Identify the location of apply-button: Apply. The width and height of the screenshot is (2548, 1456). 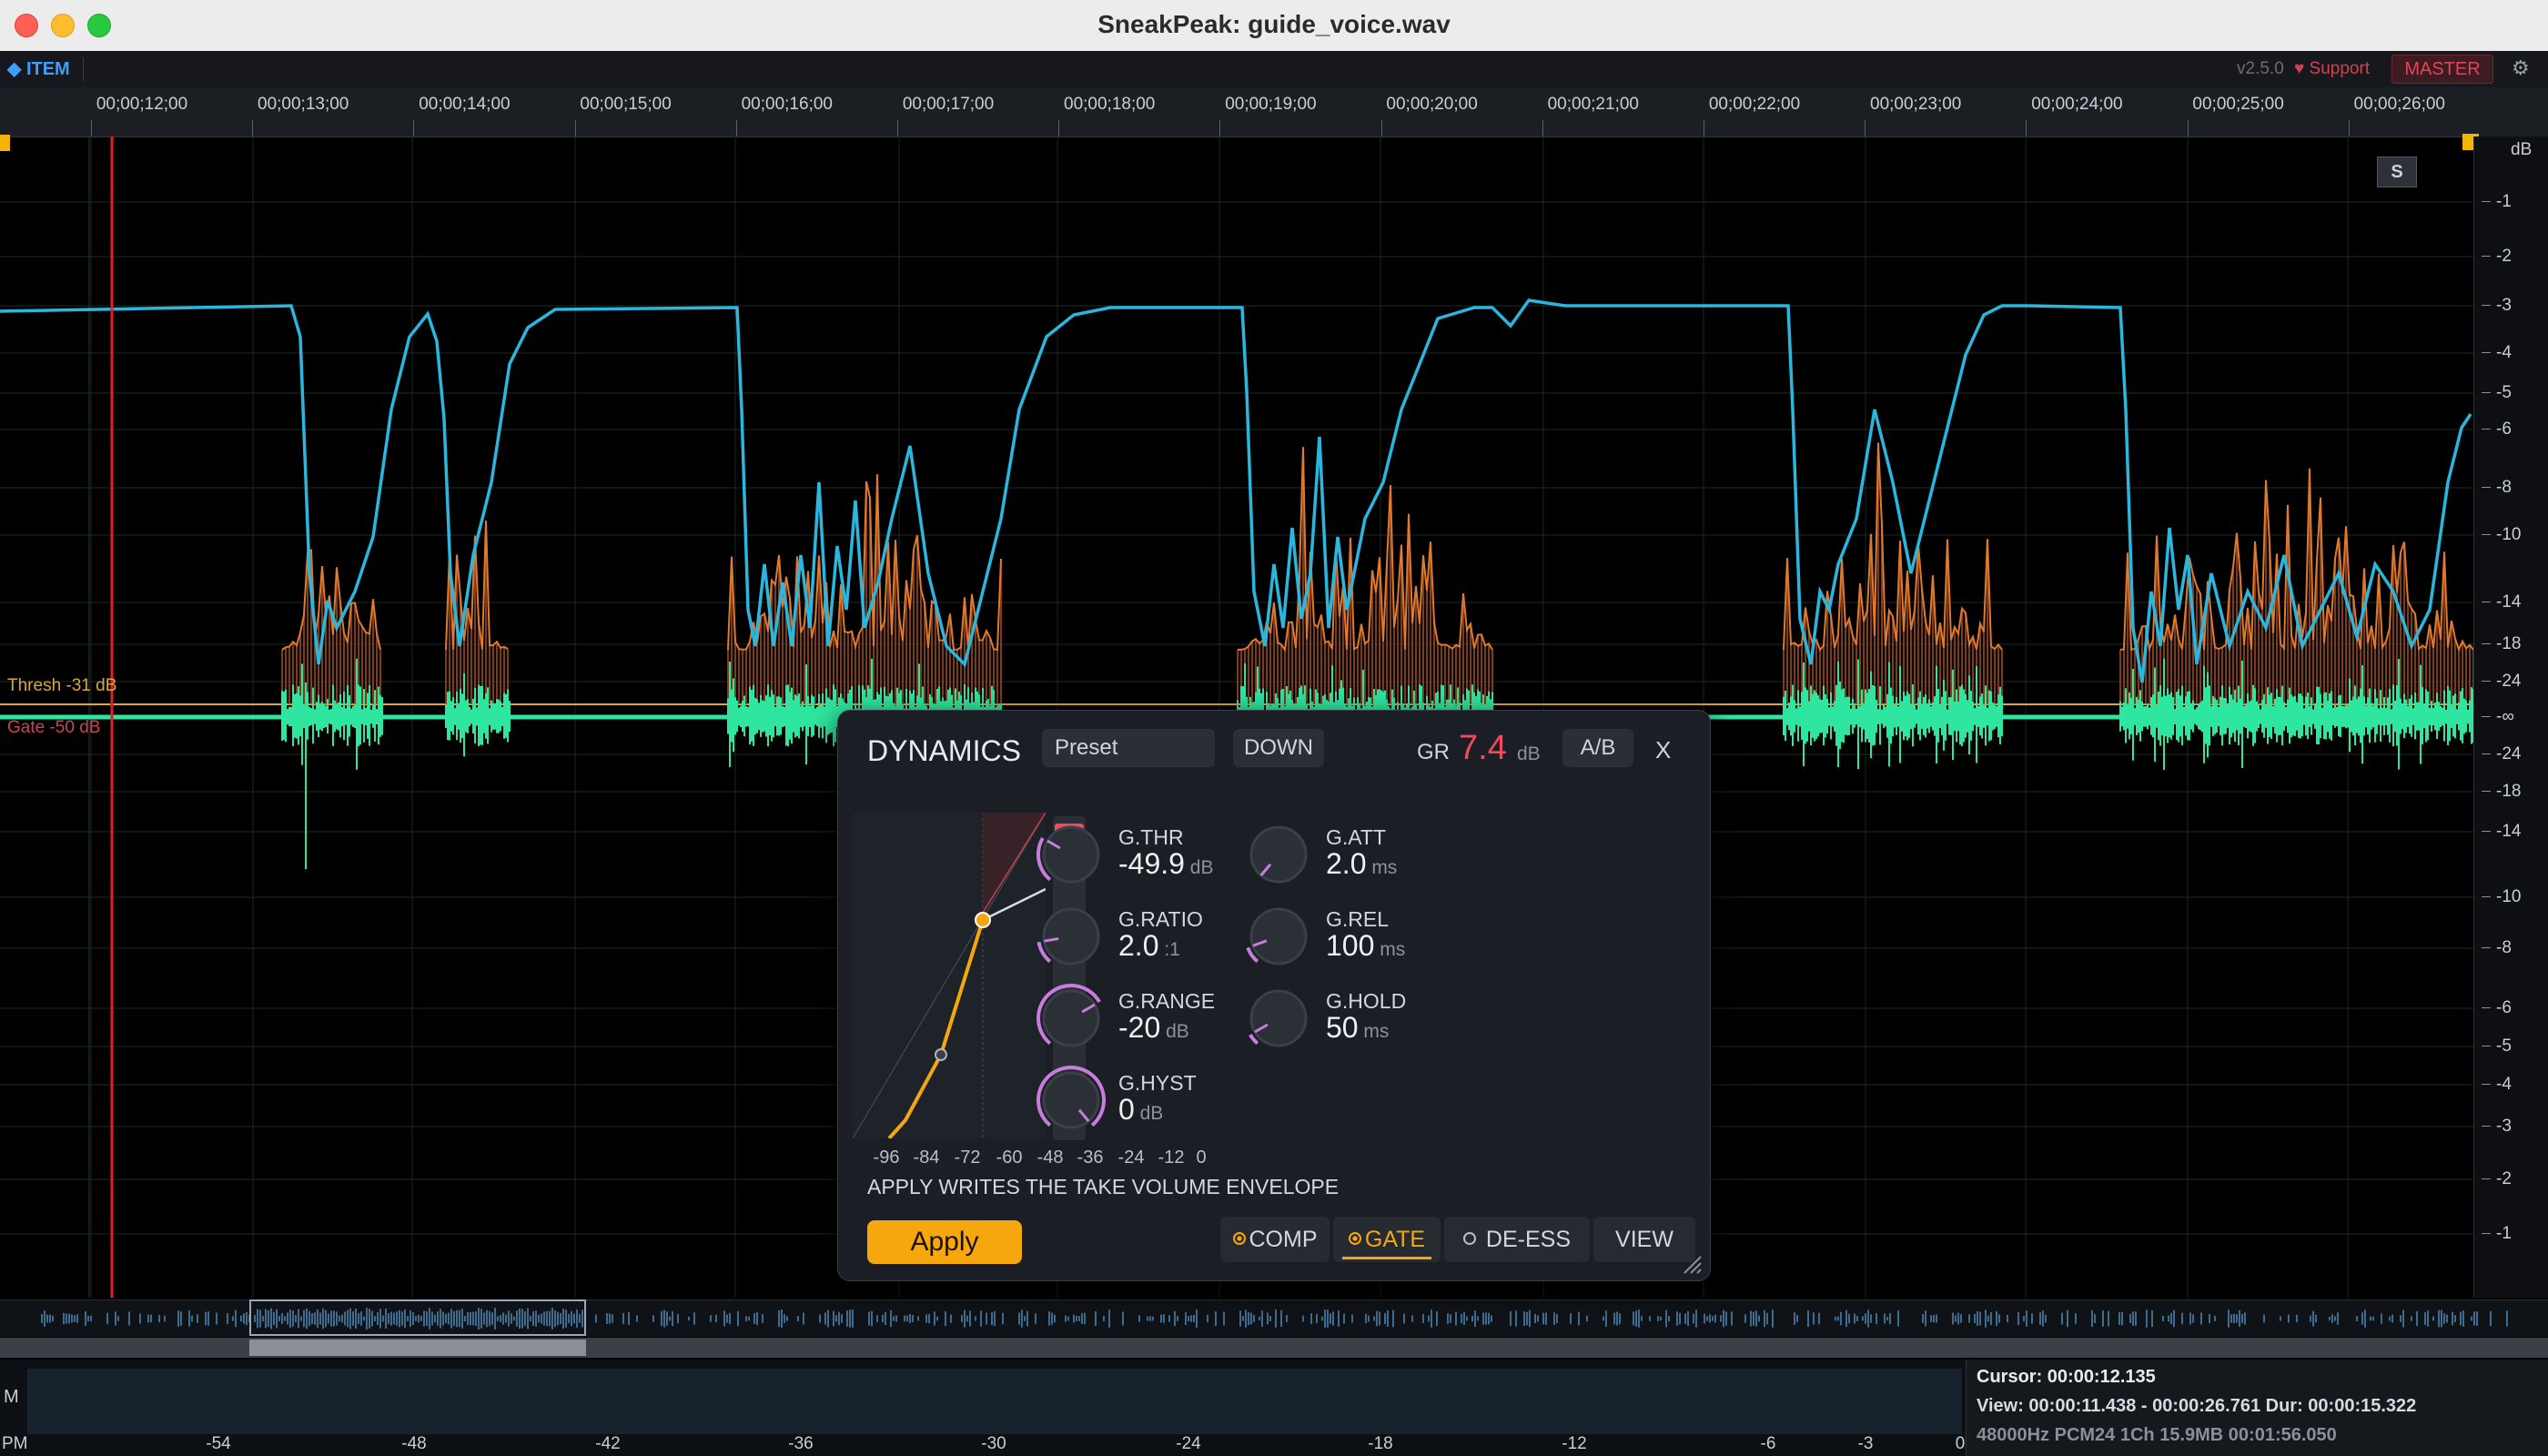
(945, 1242).